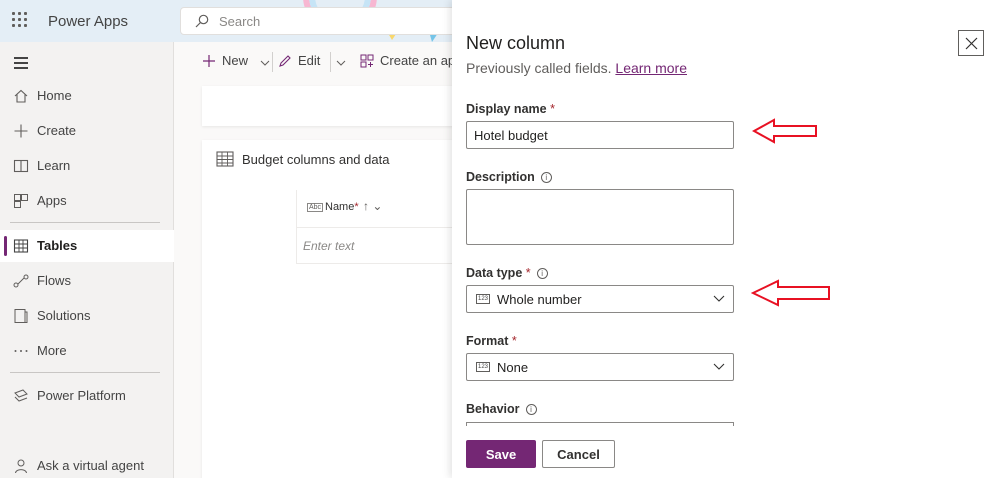 The image size is (999, 478). What do you see at coordinates (87, 166) in the screenshot?
I see `sidebar-item-learn: Learn` at bounding box center [87, 166].